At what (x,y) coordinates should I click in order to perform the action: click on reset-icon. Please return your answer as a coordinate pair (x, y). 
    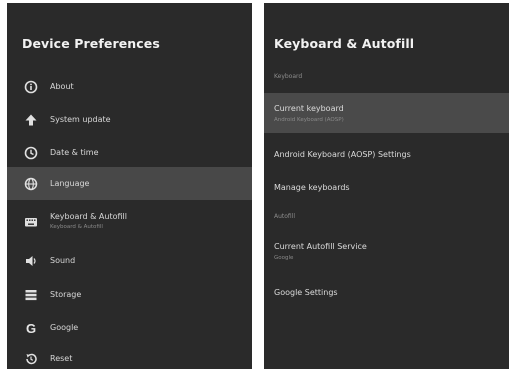
    Looking at the image, I should click on (31, 359).